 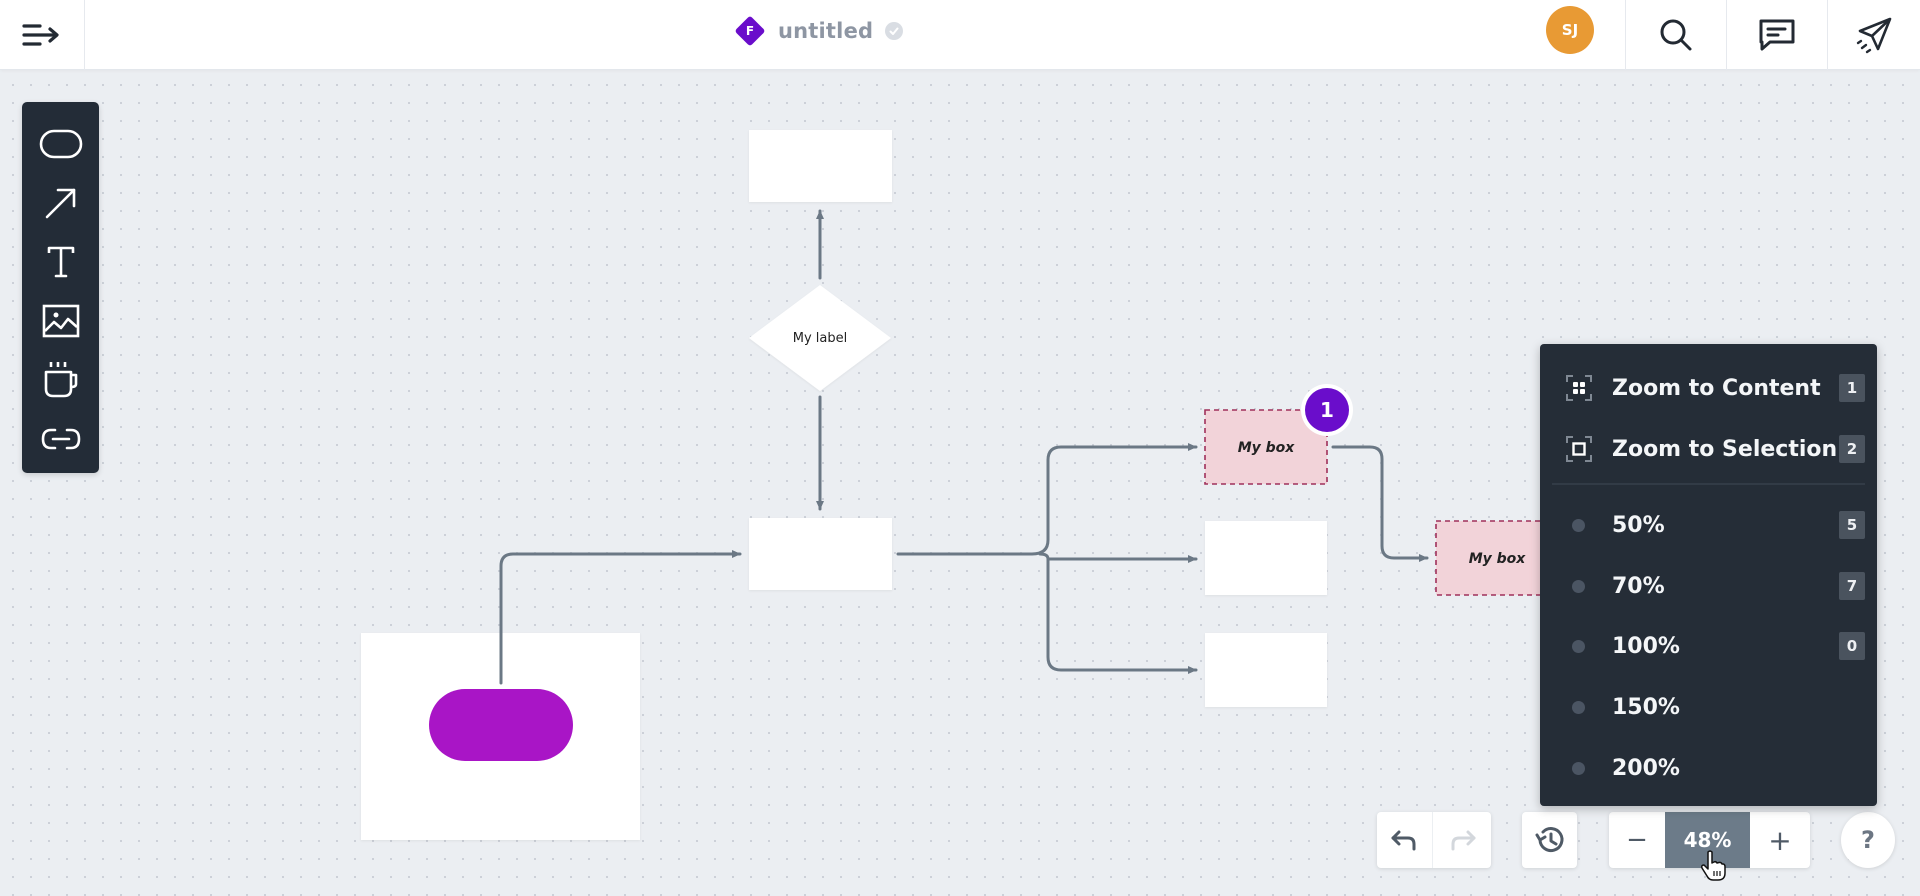 I want to click on menu-divider, so click(x=1708, y=484).